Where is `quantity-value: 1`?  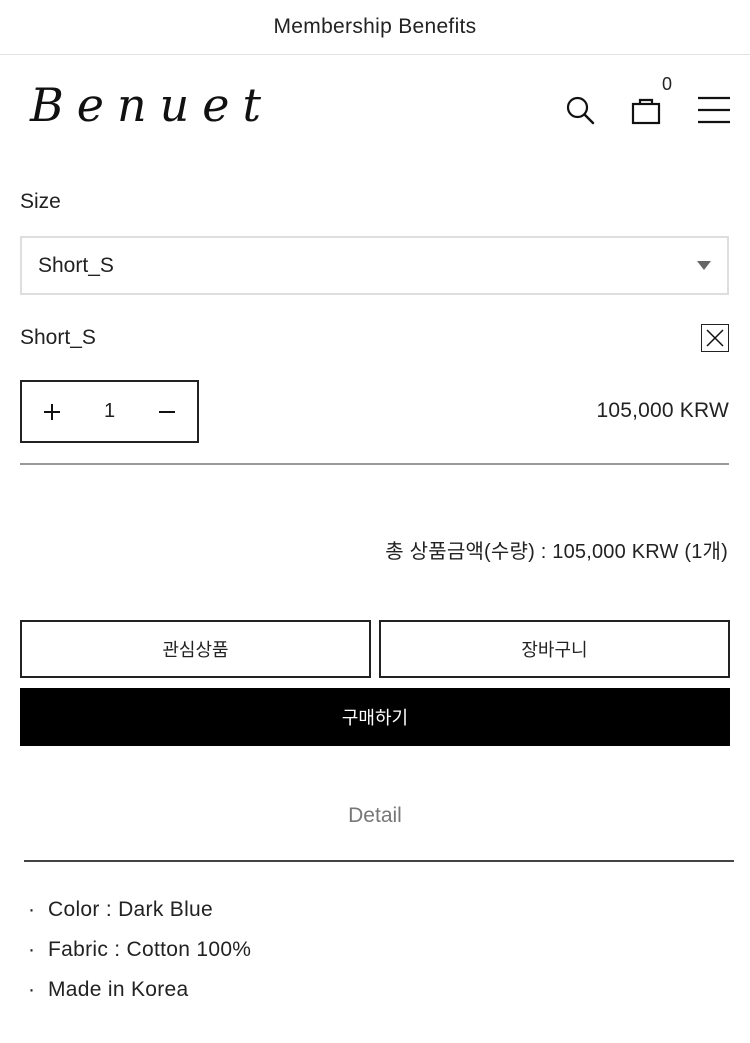
quantity-value: 1 is located at coordinates (109, 411).